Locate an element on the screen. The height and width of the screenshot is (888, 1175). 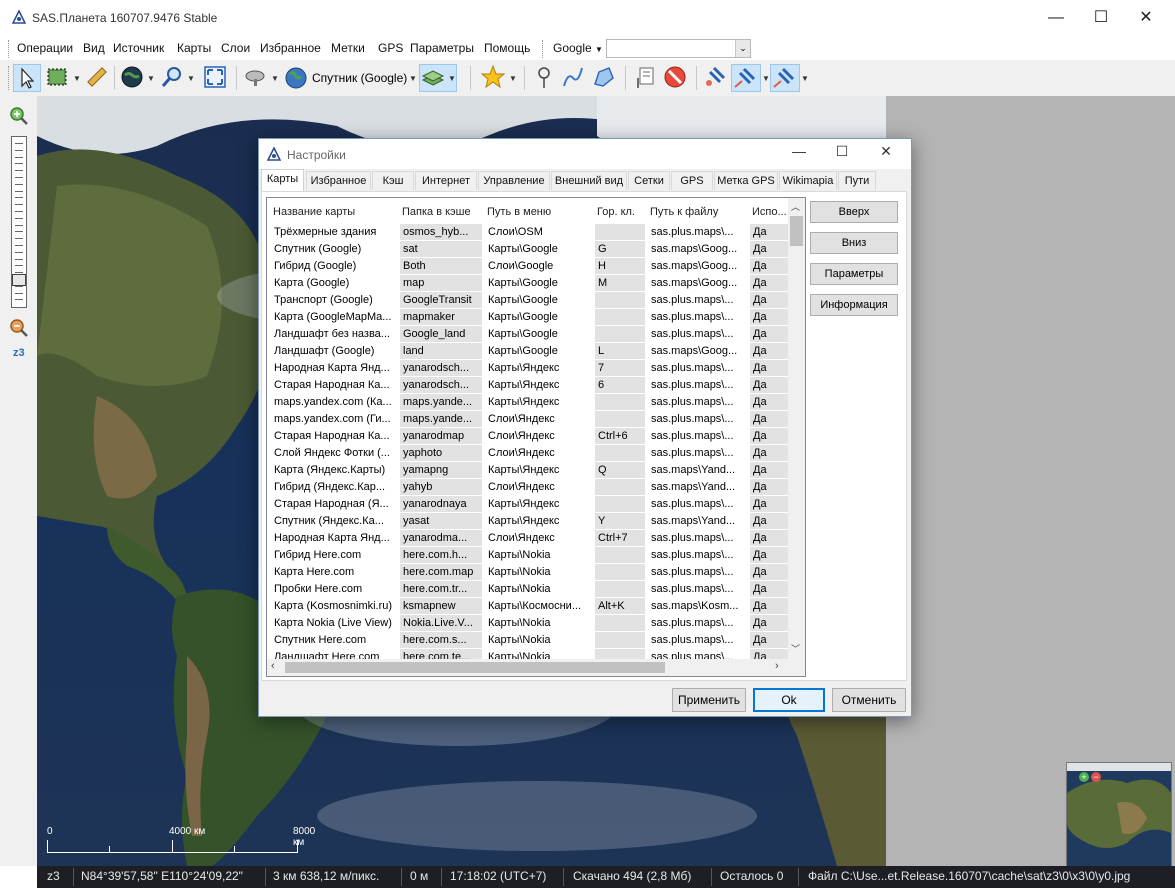
table-cell: Карты\Nokia is located at coordinates (519, 640).